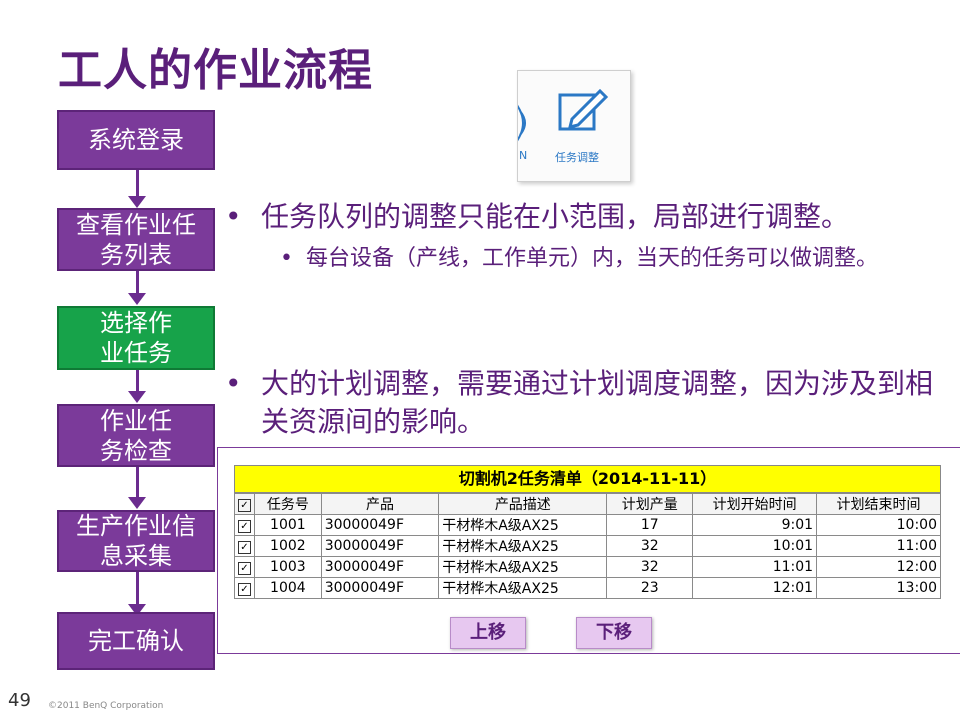 The width and height of the screenshot is (960, 720). I want to click on cell-task-id: 1004, so click(288, 588).